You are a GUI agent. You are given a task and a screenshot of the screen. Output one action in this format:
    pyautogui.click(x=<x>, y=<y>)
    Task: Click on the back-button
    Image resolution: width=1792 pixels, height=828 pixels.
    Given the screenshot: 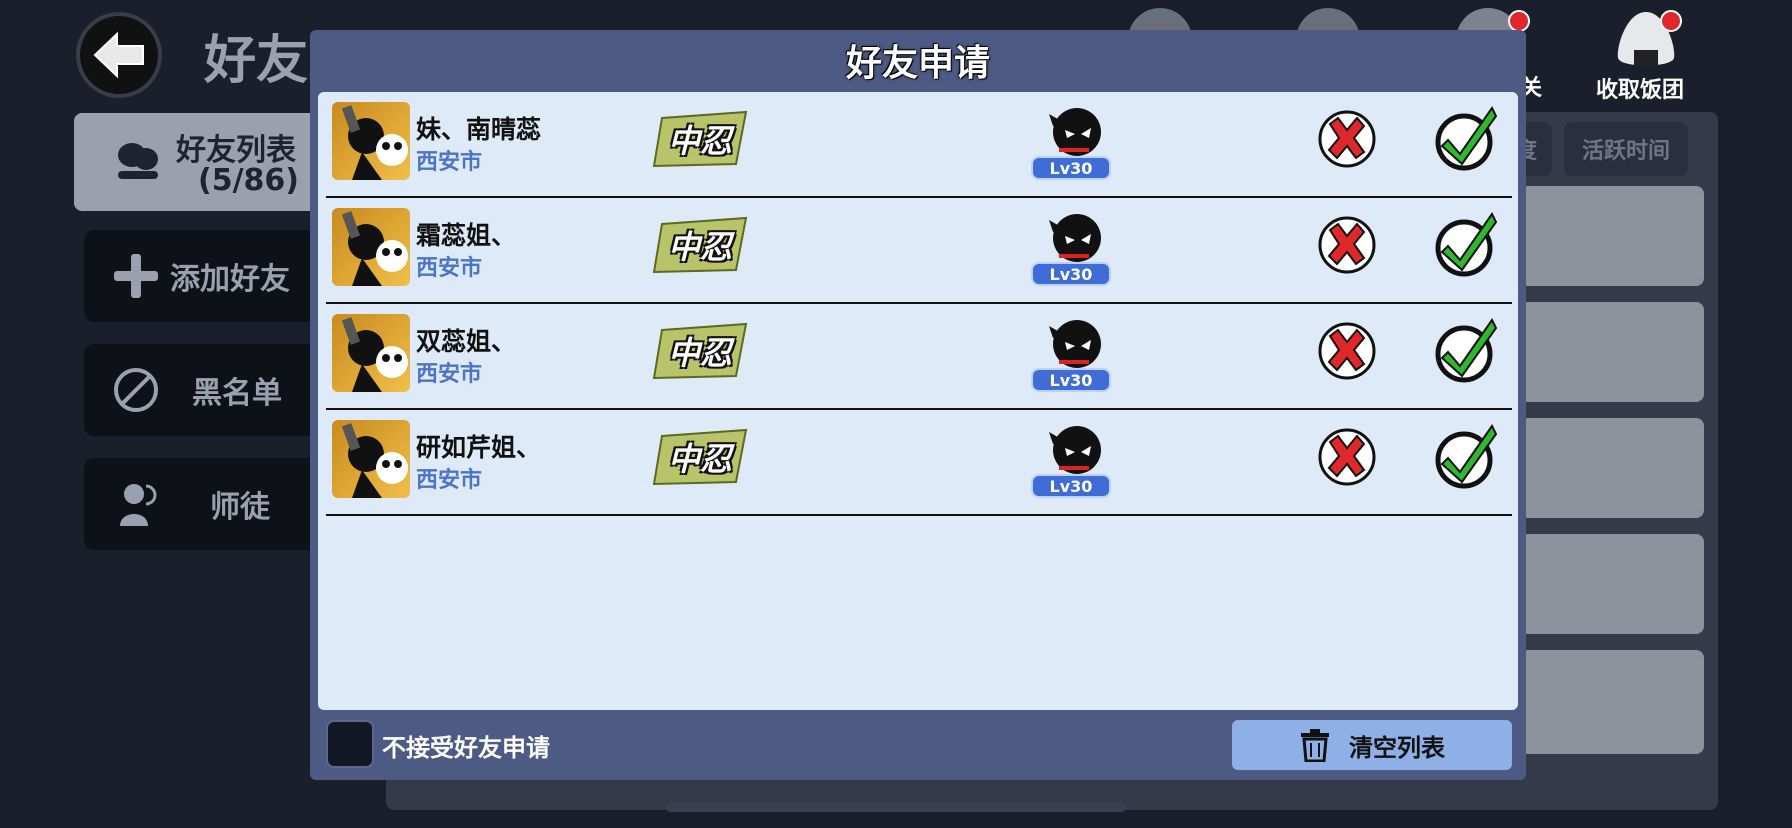 What is the action you would take?
    pyautogui.click(x=119, y=55)
    